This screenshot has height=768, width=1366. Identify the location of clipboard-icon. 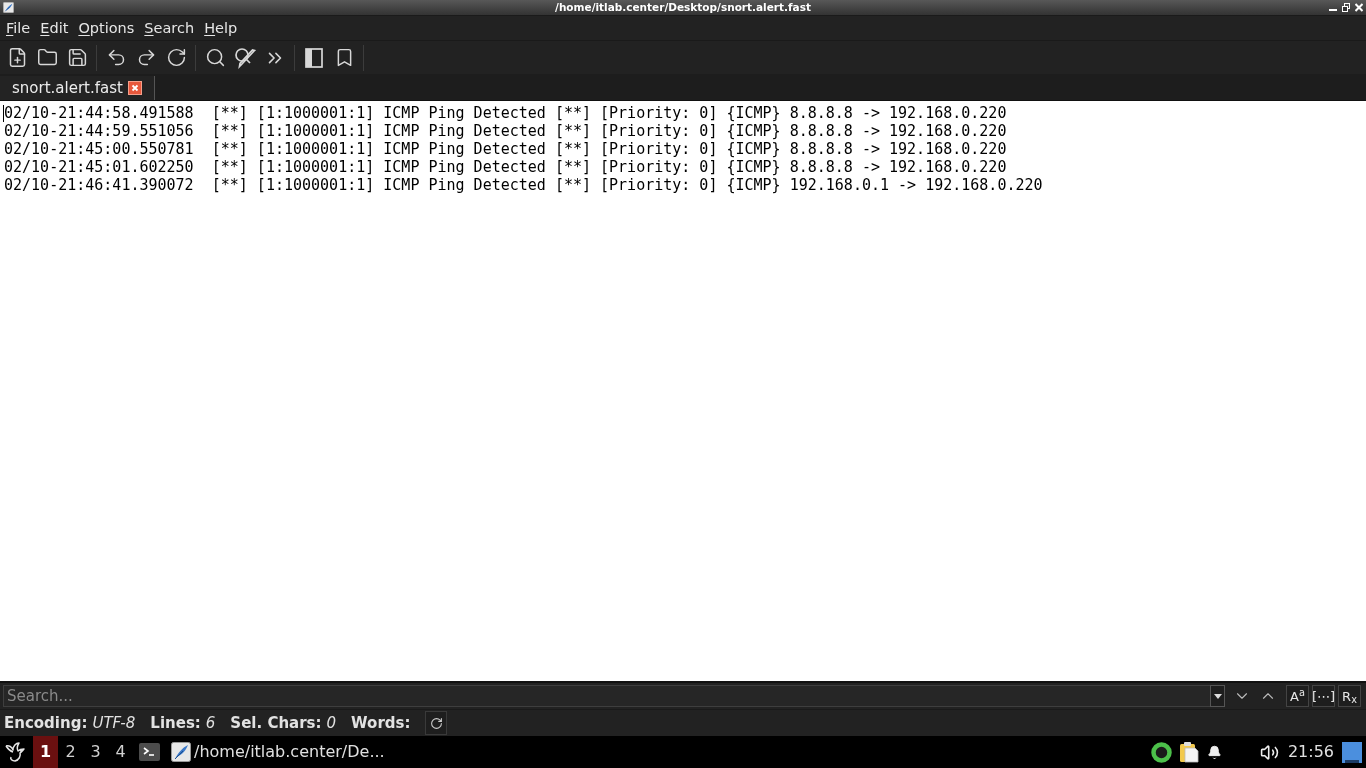
(1188, 752).